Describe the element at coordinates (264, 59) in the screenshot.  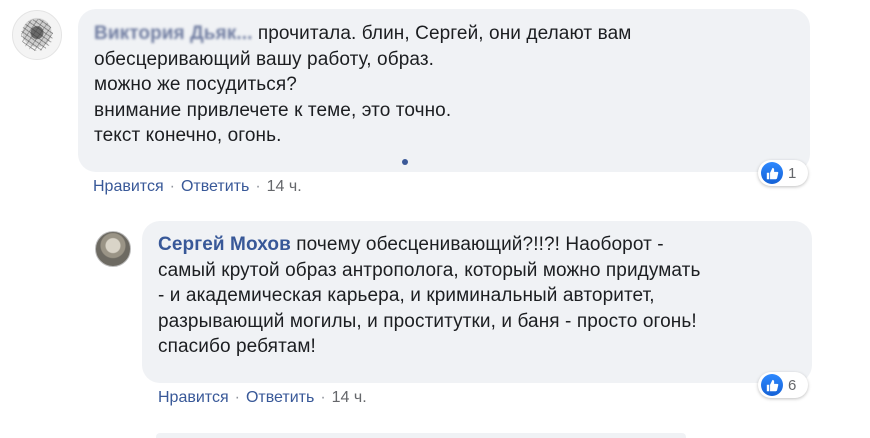
I see `comment-text-line: обесцеривающий вашу работу, образ.` at that location.